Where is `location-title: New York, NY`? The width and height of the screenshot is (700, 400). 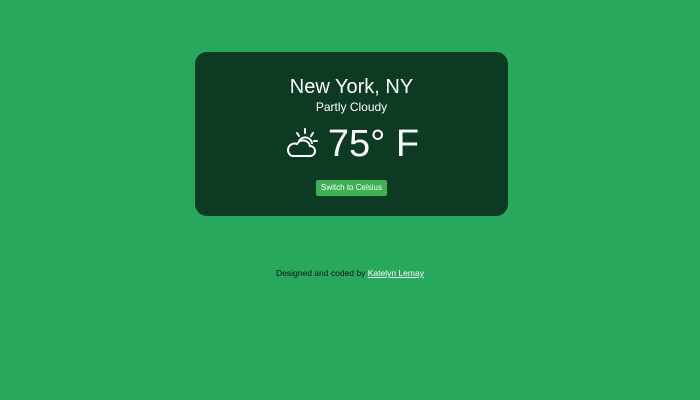 location-title: New York, NY is located at coordinates (351, 87).